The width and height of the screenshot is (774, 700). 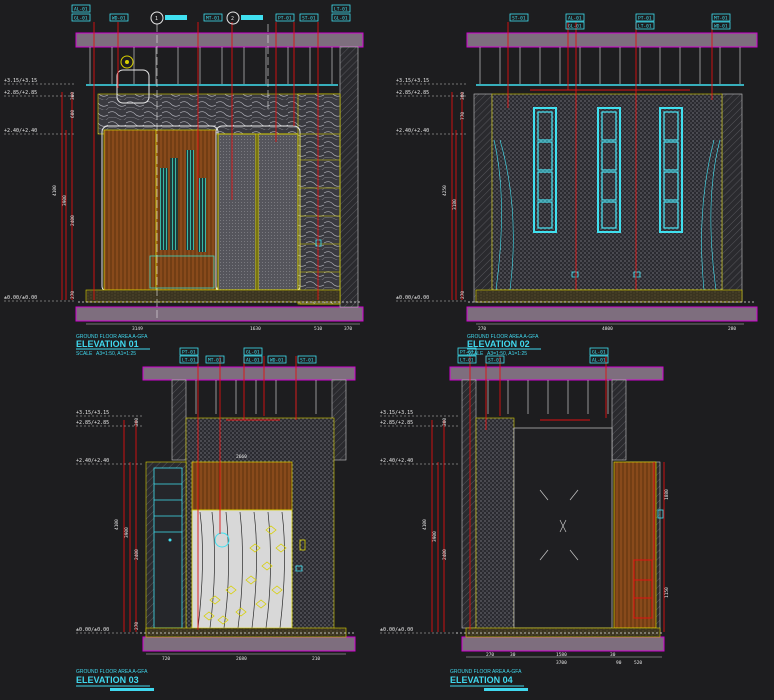 What do you see at coordinates (137, 329) in the screenshot?
I see `svg-text: 3149` at bounding box center [137, 329].